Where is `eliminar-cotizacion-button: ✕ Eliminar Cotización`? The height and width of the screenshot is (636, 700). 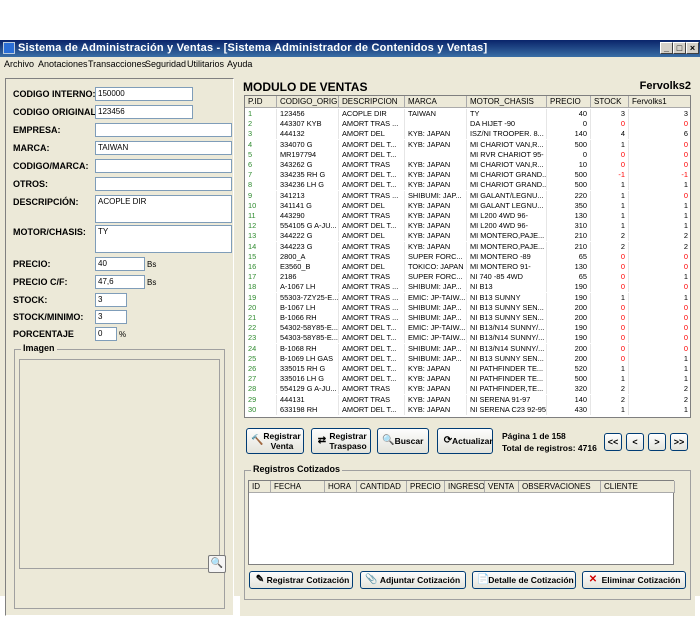 eliminar-cotizacion-button: ✕ Eliminar Cotización is located at coordinates (634, 580).